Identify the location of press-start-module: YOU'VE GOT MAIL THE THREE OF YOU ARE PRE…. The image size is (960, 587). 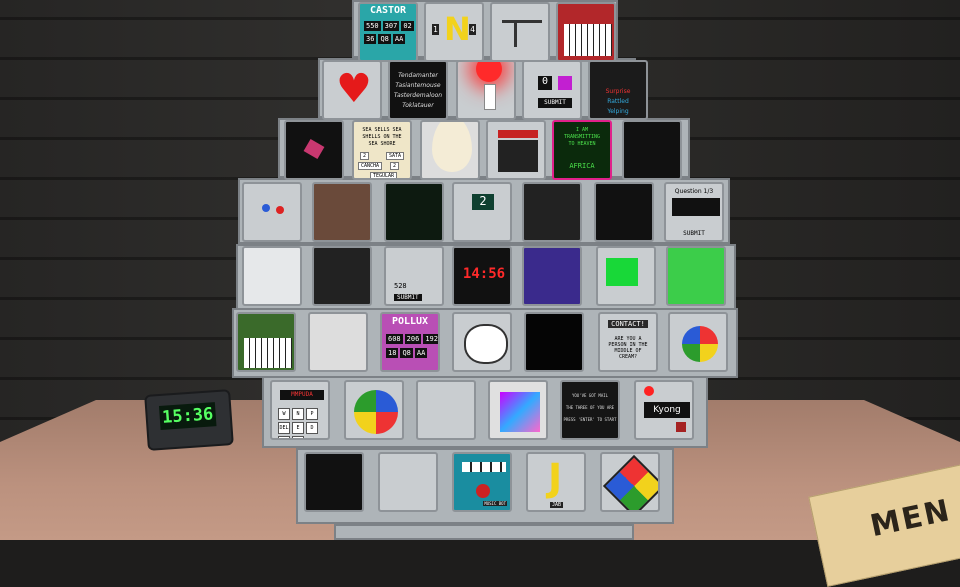
(590, 410).